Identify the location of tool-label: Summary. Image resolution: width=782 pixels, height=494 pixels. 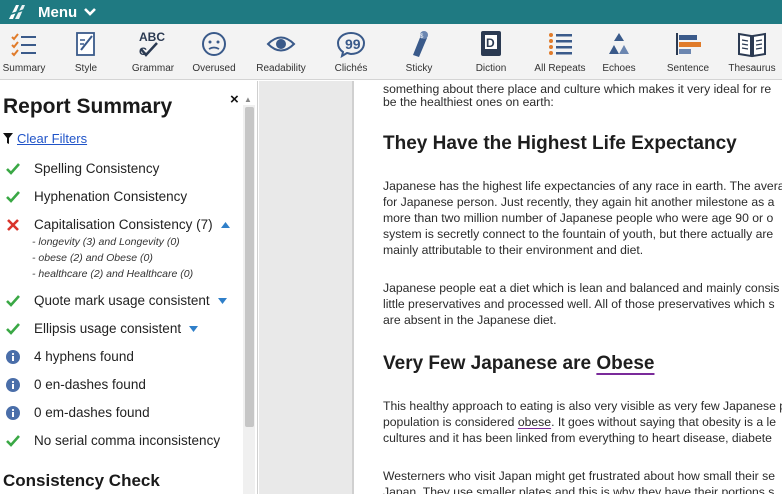
(24, 68).